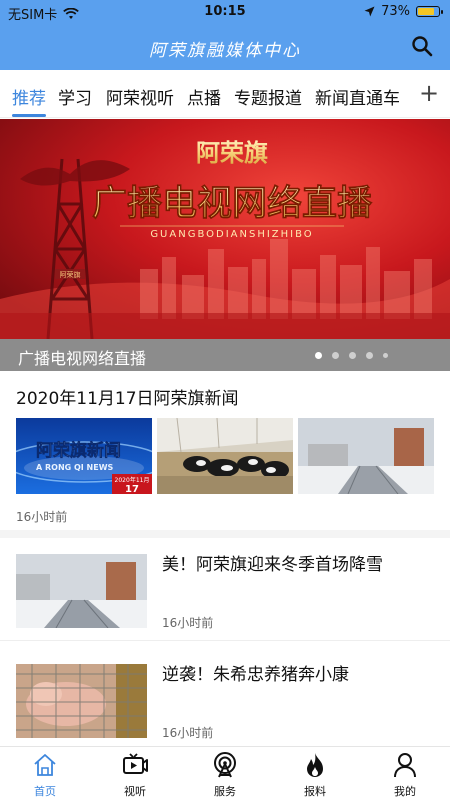 The width and height of the screenshot is (450, 800). I want to click on nav-label: 服务, so click(225, 791).